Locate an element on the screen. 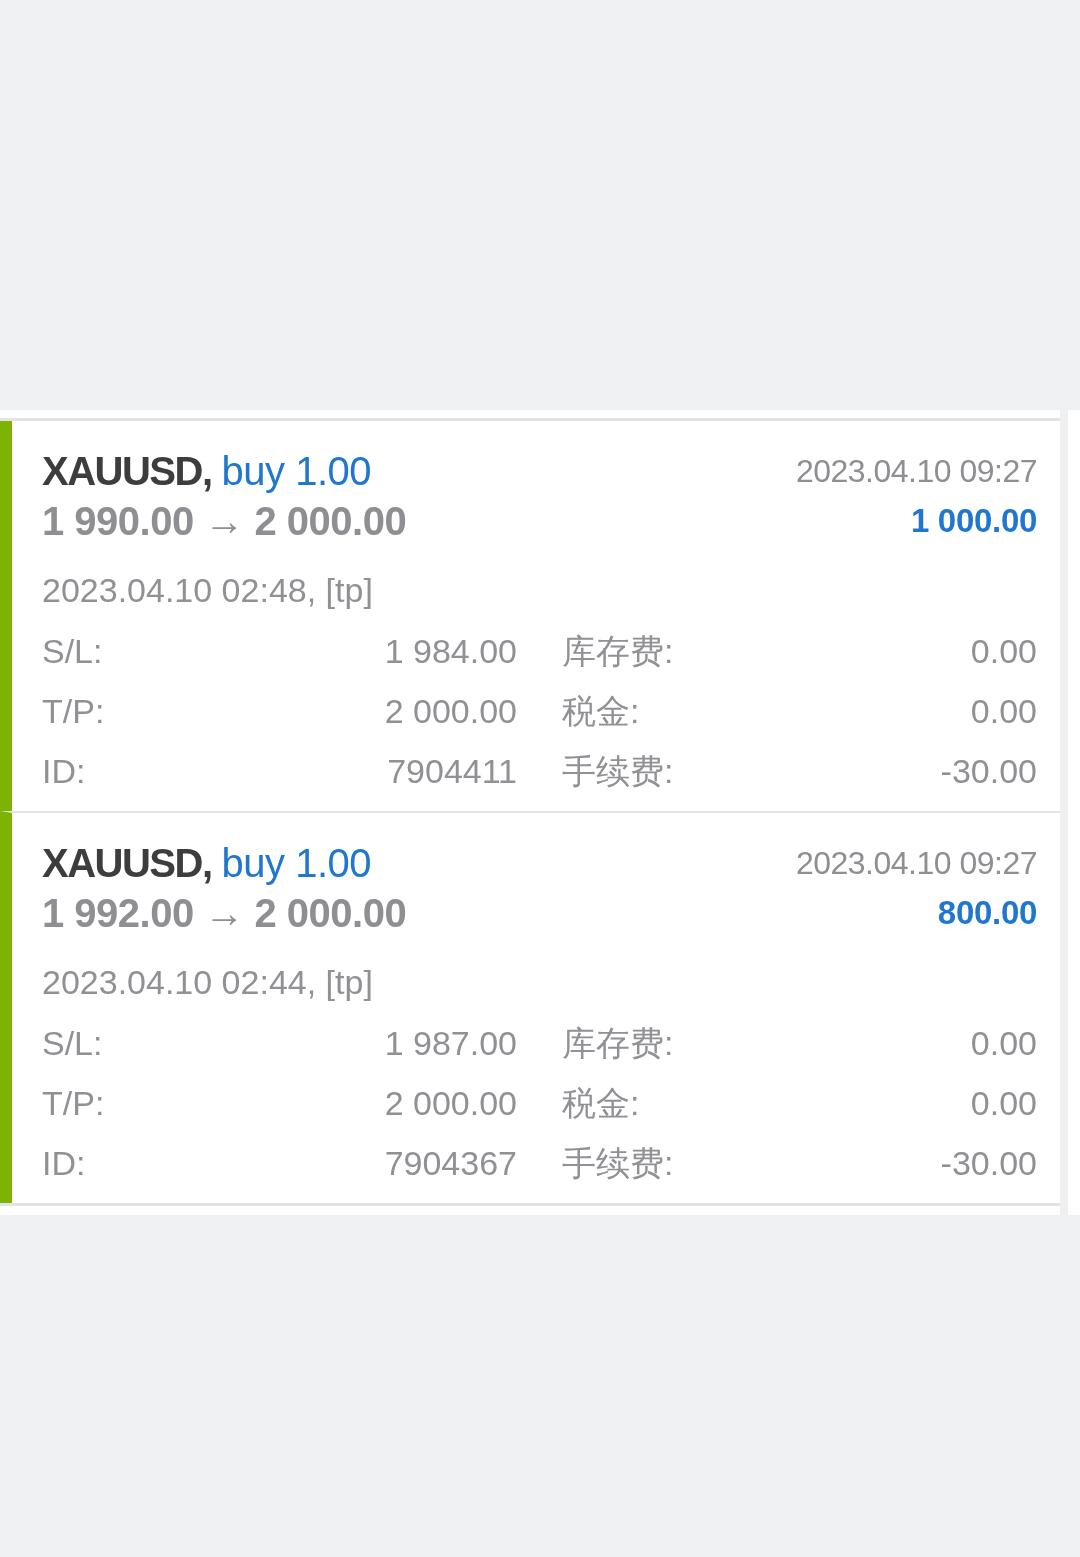  field-value: 7904367 is located at coordinates (450, 1163).